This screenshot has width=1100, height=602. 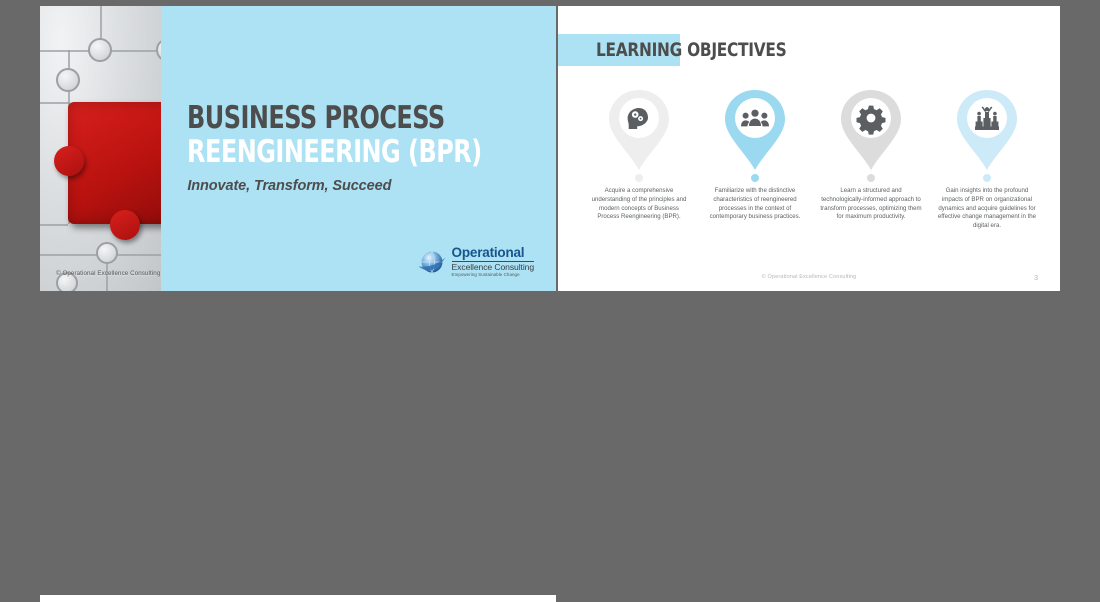 What do you see at coordinates (809, 277) in the screenshot?
I see `footer-copyright: © Operational Excellence Consulting` at bounding box center [809, 277].